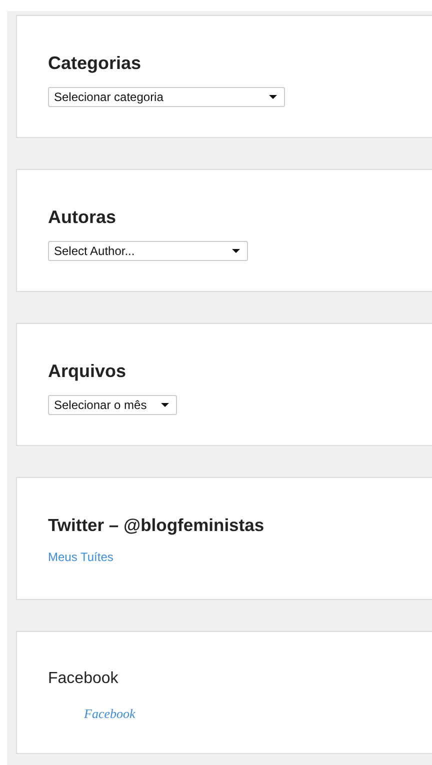 This screenshot has width=432, height=765. I want to click on dropdown: Selecionar o mês, so click(112, 405).